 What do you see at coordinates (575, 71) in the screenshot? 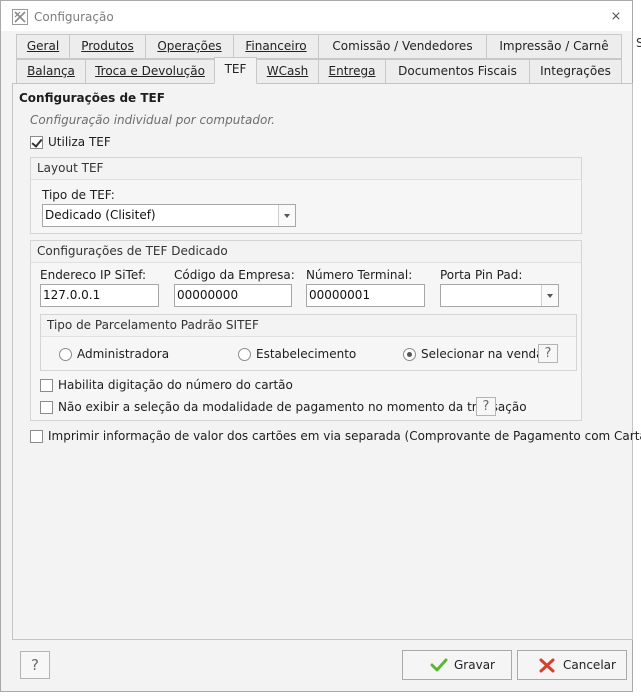
I see `tab-integracoes: Integrações` at bounding box center [575, 71].